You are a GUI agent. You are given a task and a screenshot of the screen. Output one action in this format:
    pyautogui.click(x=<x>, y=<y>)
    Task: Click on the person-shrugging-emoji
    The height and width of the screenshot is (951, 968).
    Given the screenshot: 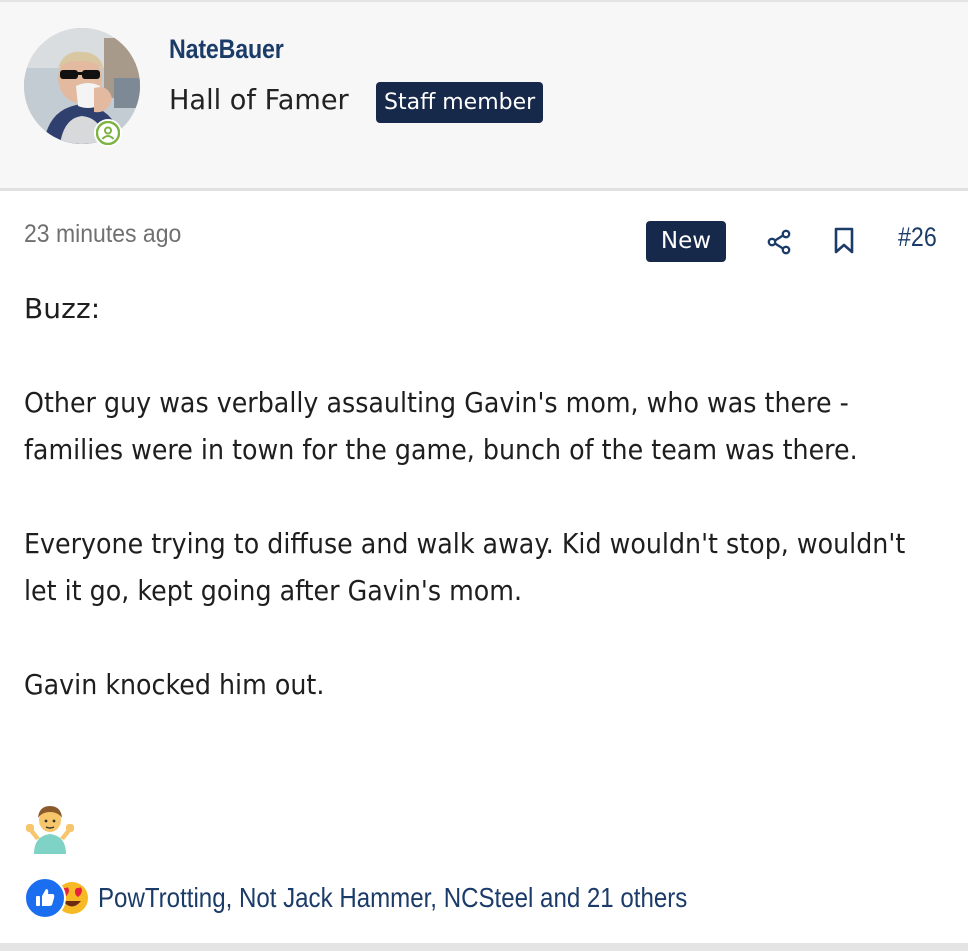 What is the action you would take?
    pyautogui.click(x=50, y=828)
    